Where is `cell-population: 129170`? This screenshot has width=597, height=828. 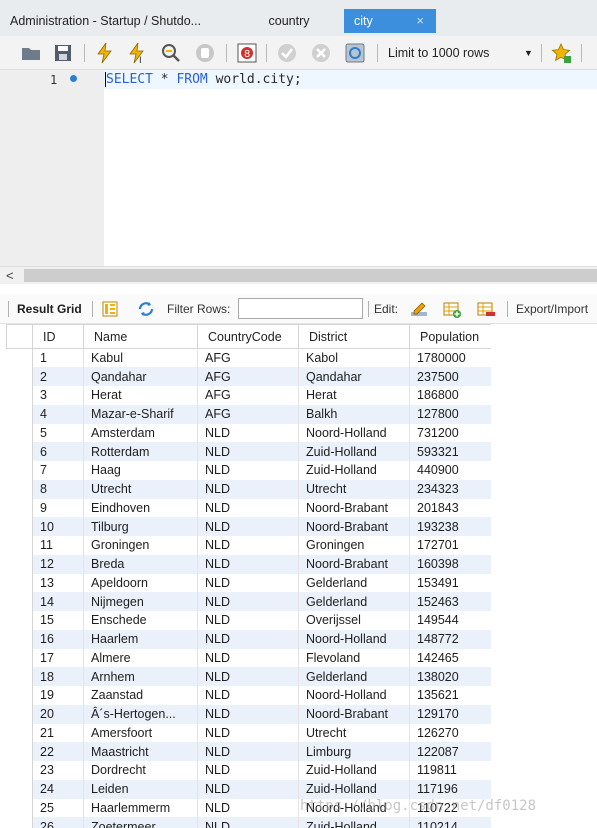 cell-population: 129170 is located at coordinates (450, 714).